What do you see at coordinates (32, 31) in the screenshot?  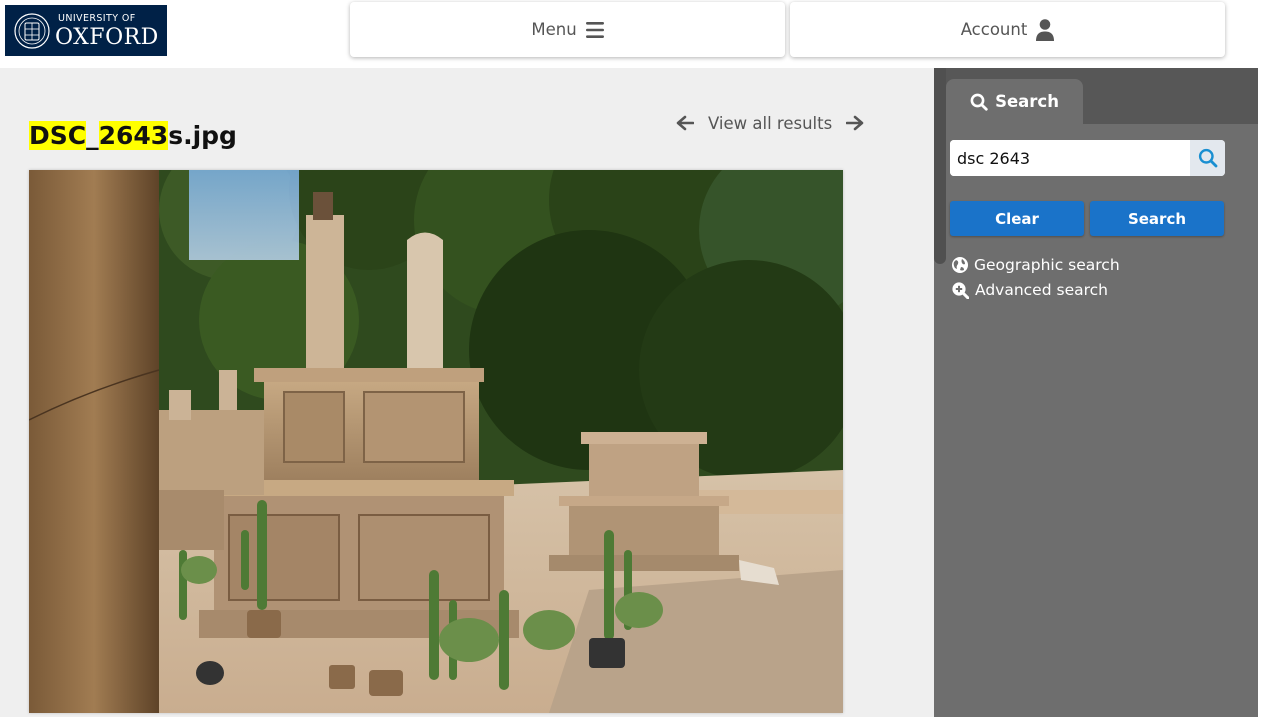 I see `oxford-crest-icon` at bounding box center [32, 31].